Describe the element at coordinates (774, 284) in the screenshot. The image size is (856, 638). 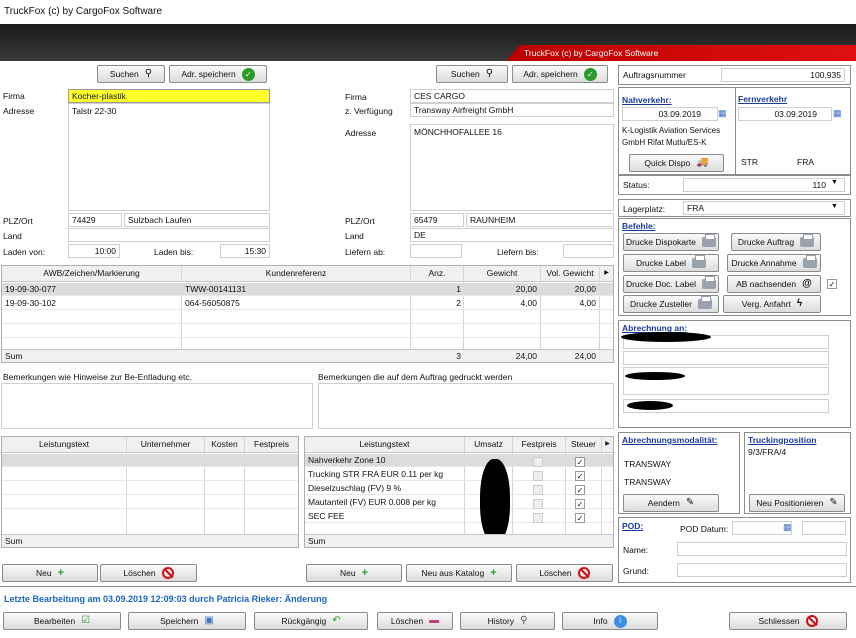
I see `ab-nachsenden-button: AB nachsenden @` at that location.